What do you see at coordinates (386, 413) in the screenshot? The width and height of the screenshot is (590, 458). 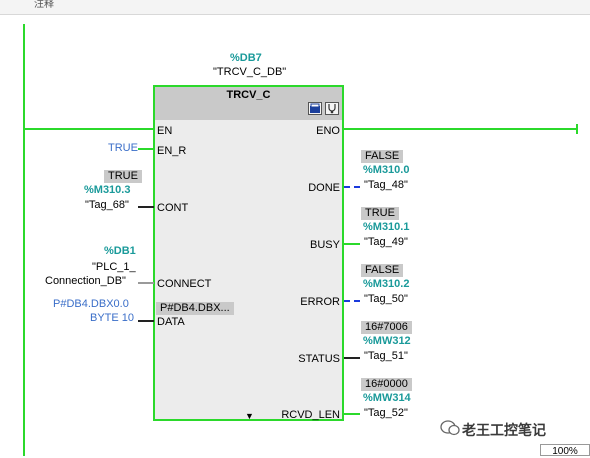 I see `rcvd-len-tag: "Tag_52"` at bounding box center [386, 413].